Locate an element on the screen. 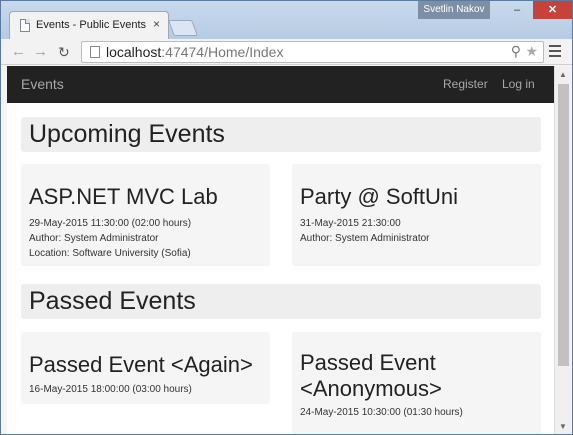 The width and height of the screenshot is (573, 435). event-details: 24-May-2015 10:30:00 (01:30 hours) is located at coordinates (381, 412).